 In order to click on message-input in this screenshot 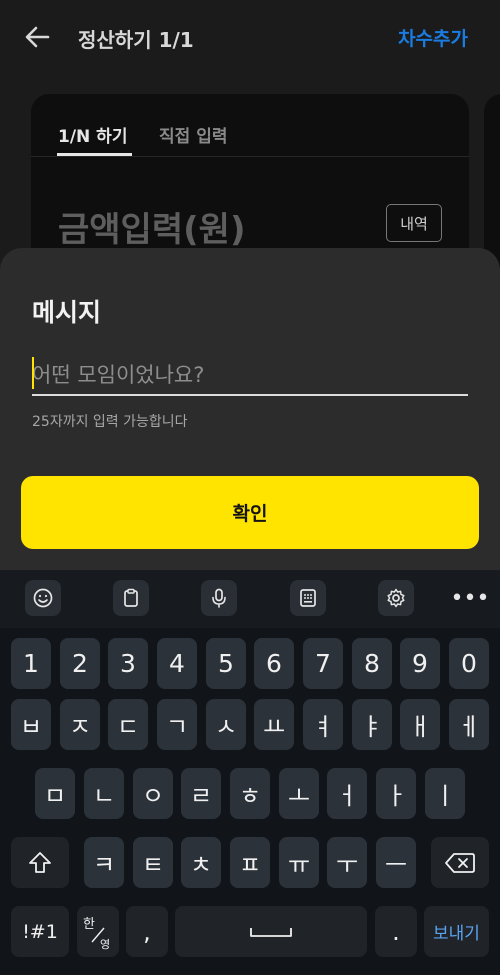, I will do `click(250, 376)`.